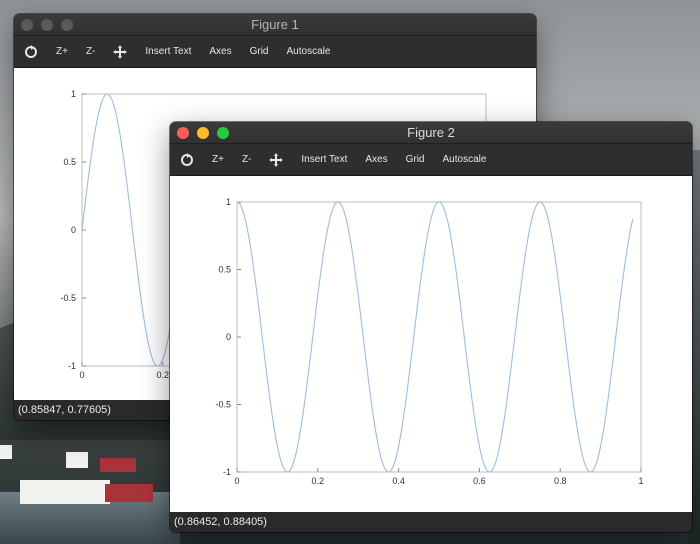  I want to click on window-title: Figure 2, so click(431, 132).